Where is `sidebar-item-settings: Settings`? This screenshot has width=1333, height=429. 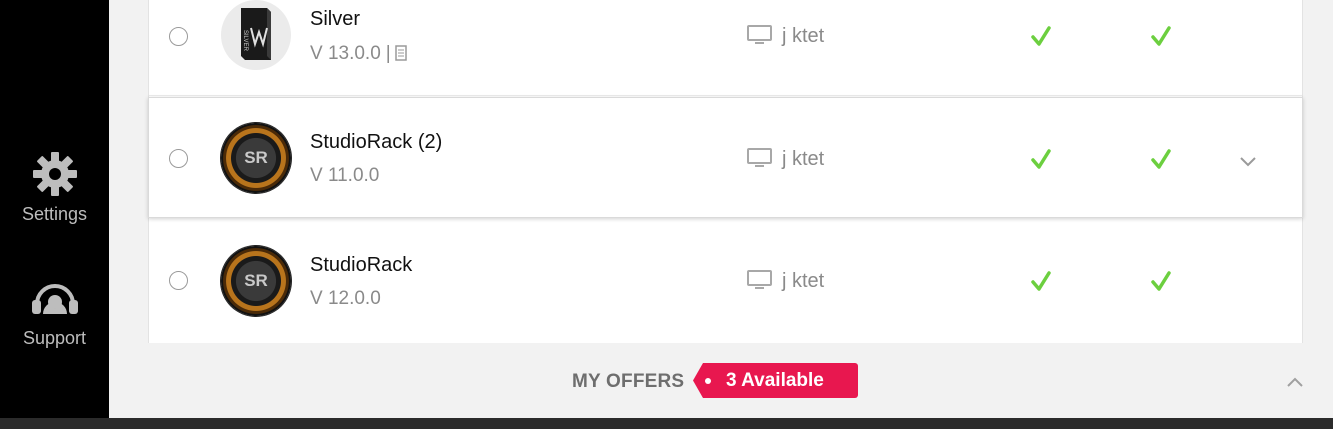
sidebar-item-settings: Settings is located at coordinates (54, 187).